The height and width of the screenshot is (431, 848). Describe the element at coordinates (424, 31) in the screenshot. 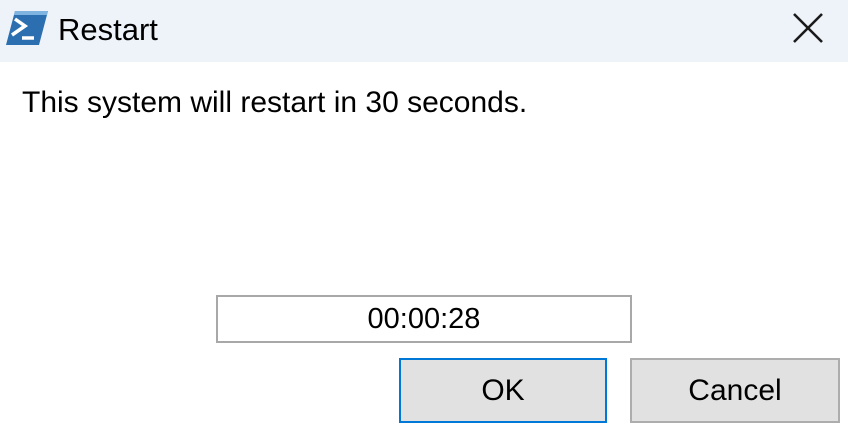

I see `title-bar: Restart` at that location.